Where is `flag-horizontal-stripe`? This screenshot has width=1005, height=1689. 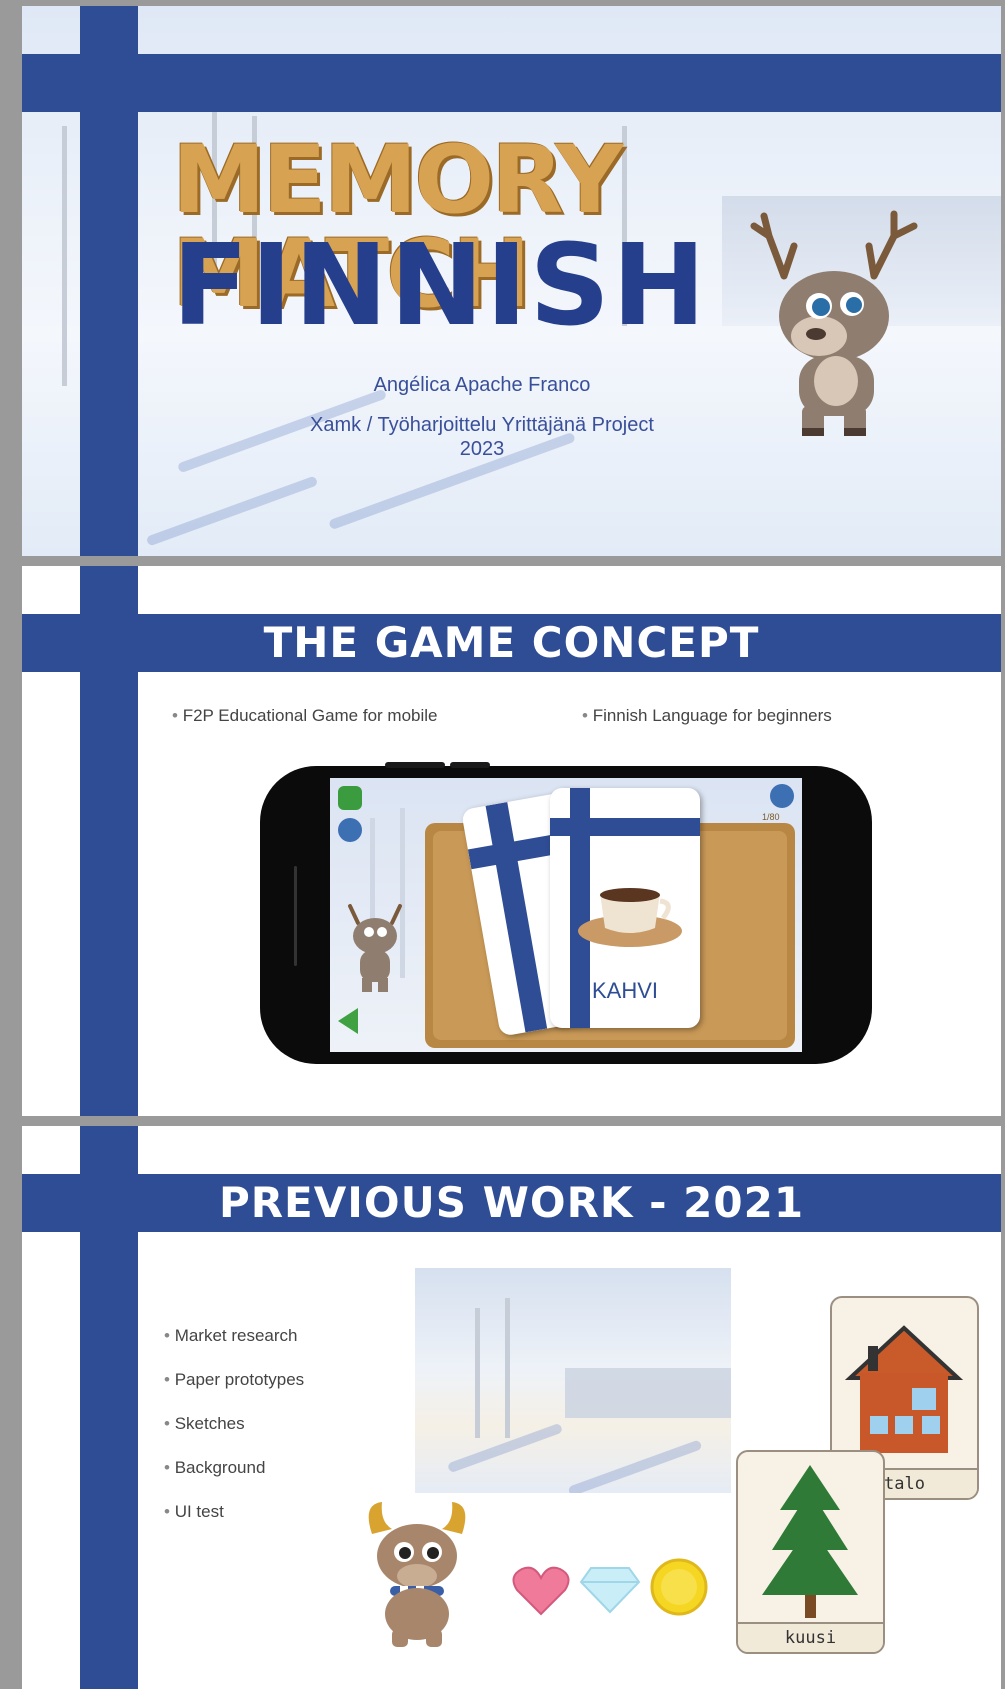 flag-horizontal-stripe is located at coordinates (511, 83).